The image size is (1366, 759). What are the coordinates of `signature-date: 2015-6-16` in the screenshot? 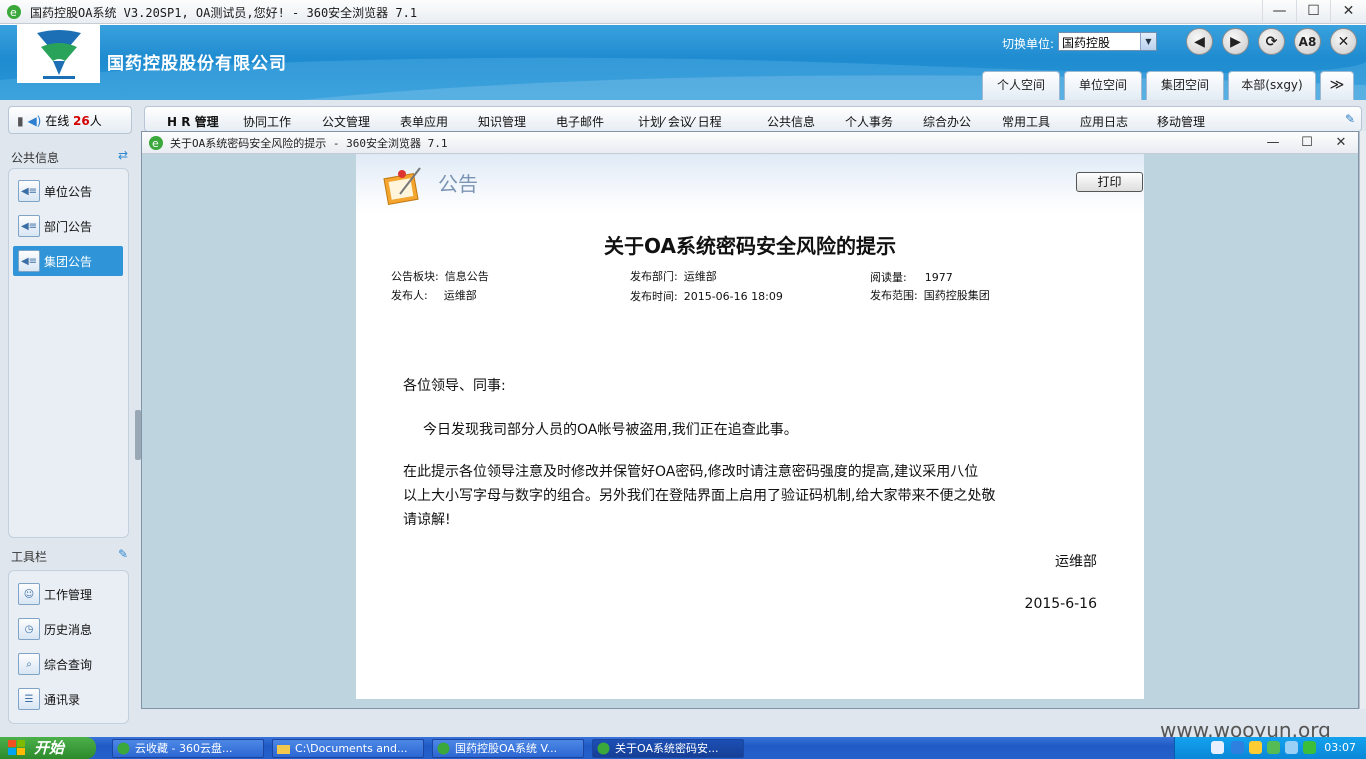 It's located at (1060, 604).